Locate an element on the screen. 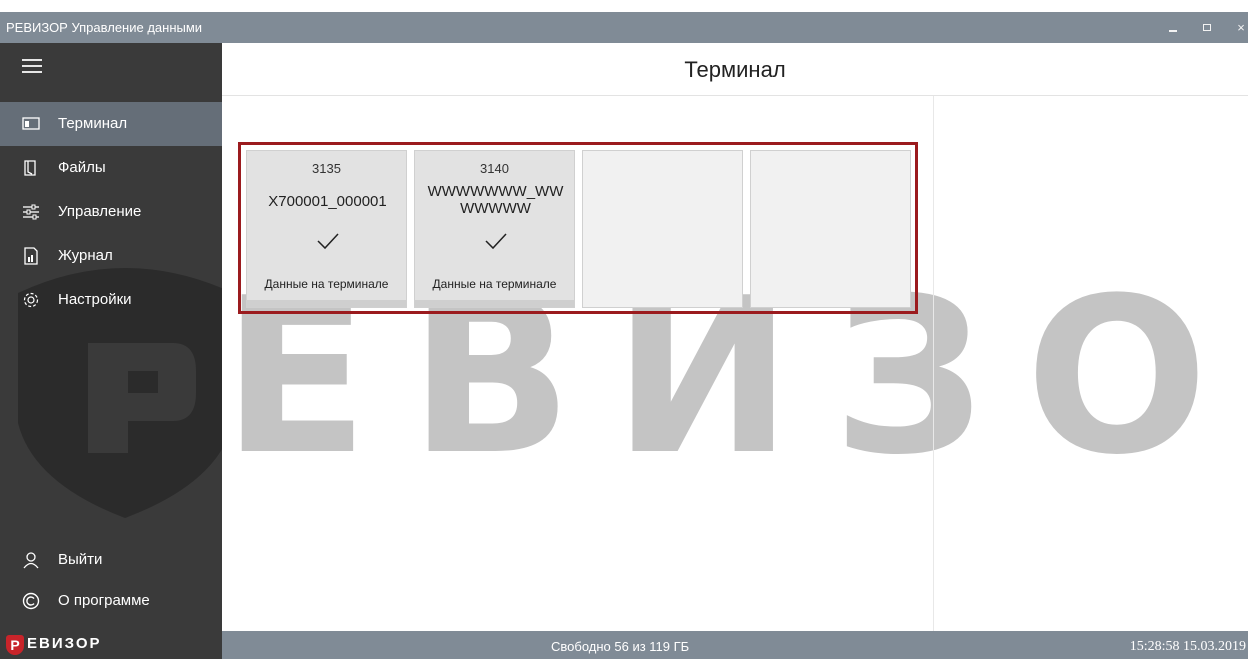 This screenshot has width=1248, height=659. maximize-button is located at coordinates (1207, 28).